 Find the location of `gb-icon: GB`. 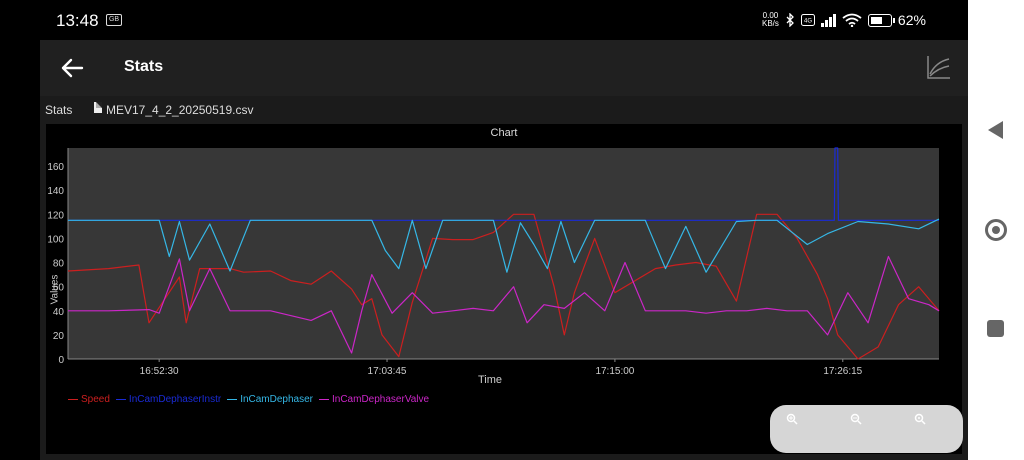

gb-icon: GB is located at coordinates (114, 20).